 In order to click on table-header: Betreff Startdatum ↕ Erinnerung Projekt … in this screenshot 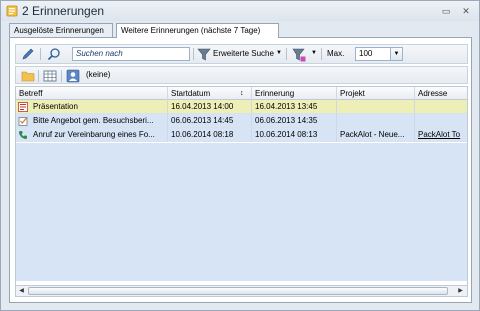, I will do `click(241, 93)`.